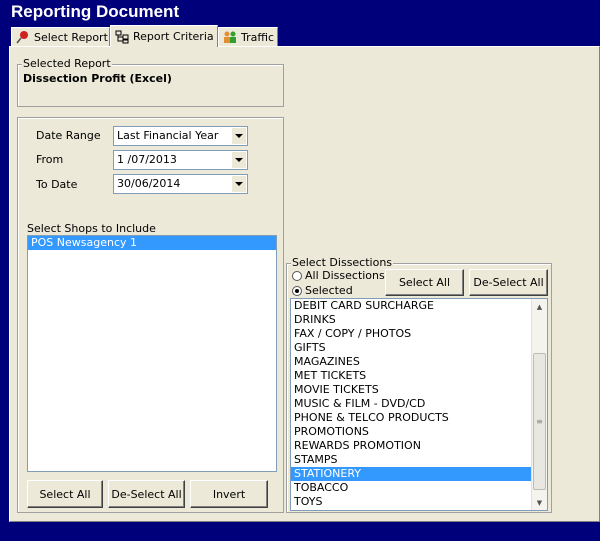  What do you see at coordinates (539, 306) in the screenshot?
I see `scroll-up-icon: ▲` at bounding box center [539, 306].